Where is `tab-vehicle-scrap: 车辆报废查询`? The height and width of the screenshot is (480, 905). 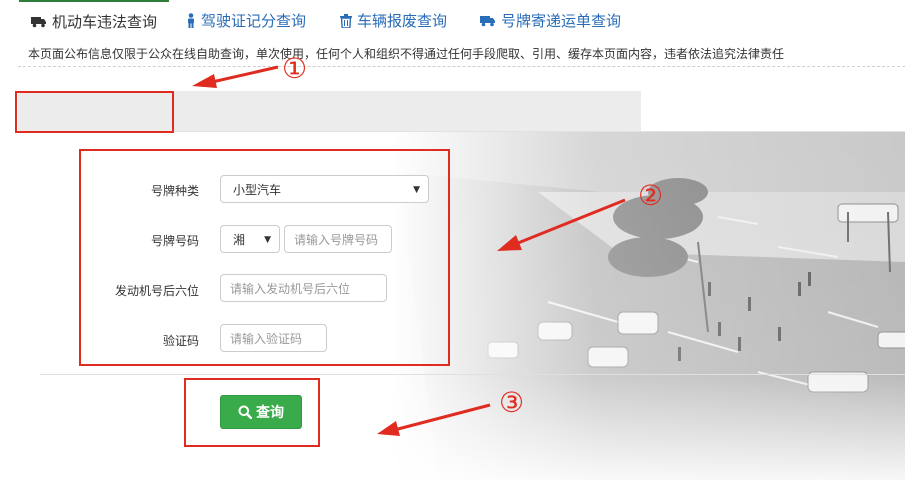 tab-vehicle-scrap: 车辆报废查询 is located at coordinates (393, 20).